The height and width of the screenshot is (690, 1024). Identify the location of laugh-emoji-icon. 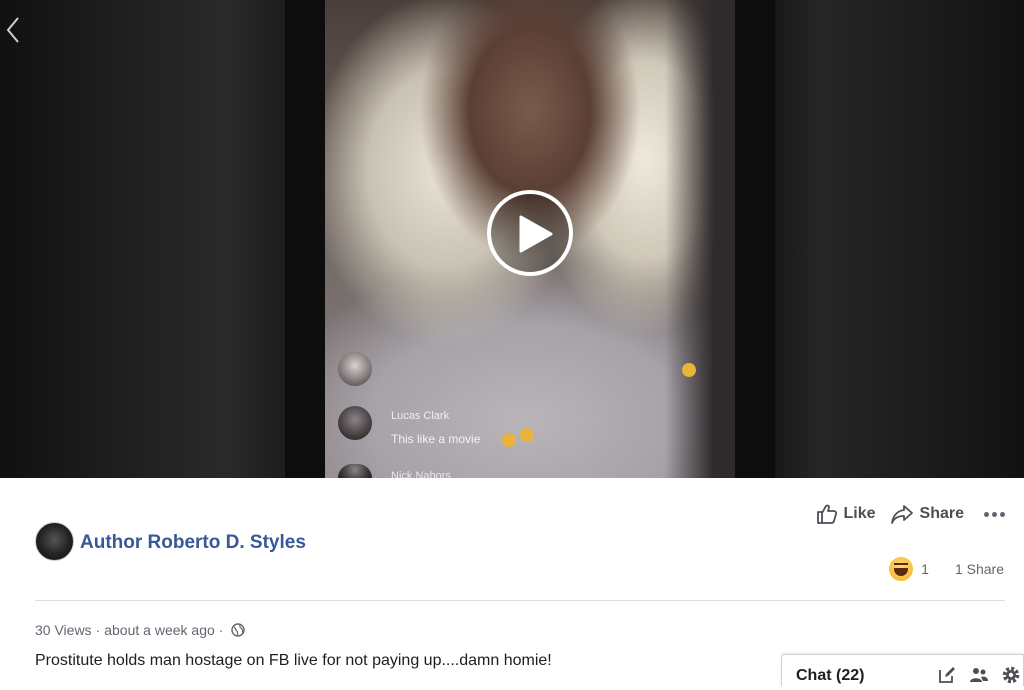
(527, 435).